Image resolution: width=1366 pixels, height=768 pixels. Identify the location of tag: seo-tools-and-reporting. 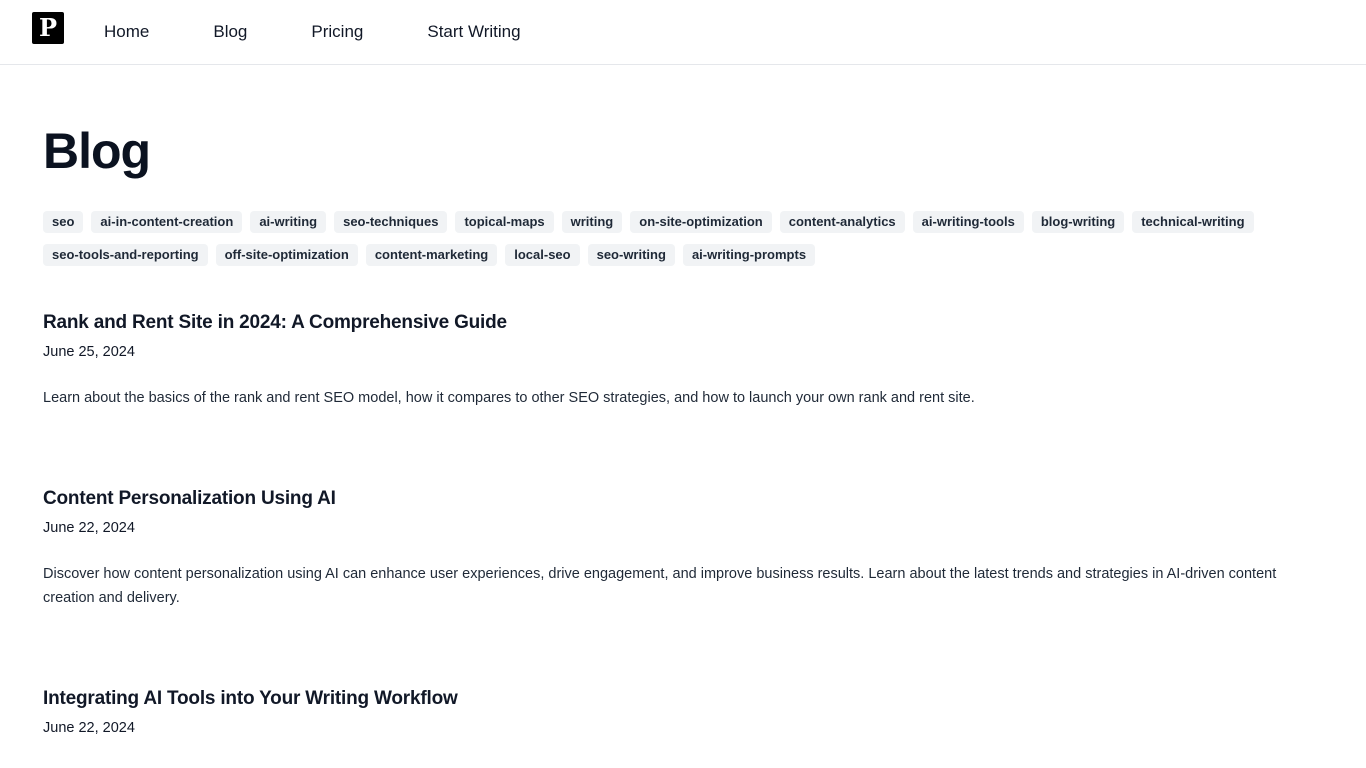
(125, 255).